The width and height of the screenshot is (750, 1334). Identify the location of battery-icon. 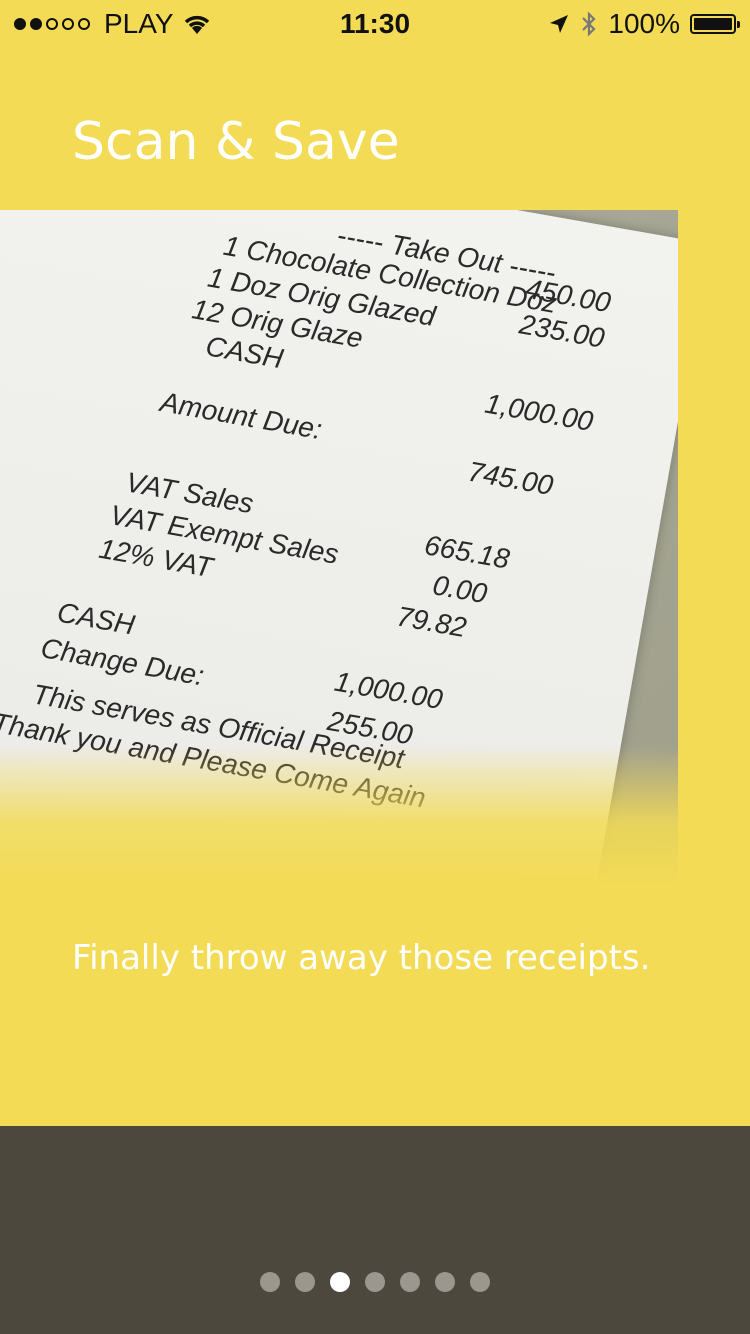
(715, 24).